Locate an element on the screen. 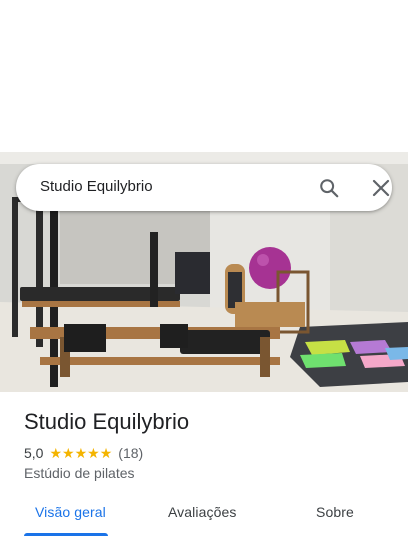 The width and height of the screenshot is (408, 544). tab-about: Sobre is located at coordinates (335, 512).